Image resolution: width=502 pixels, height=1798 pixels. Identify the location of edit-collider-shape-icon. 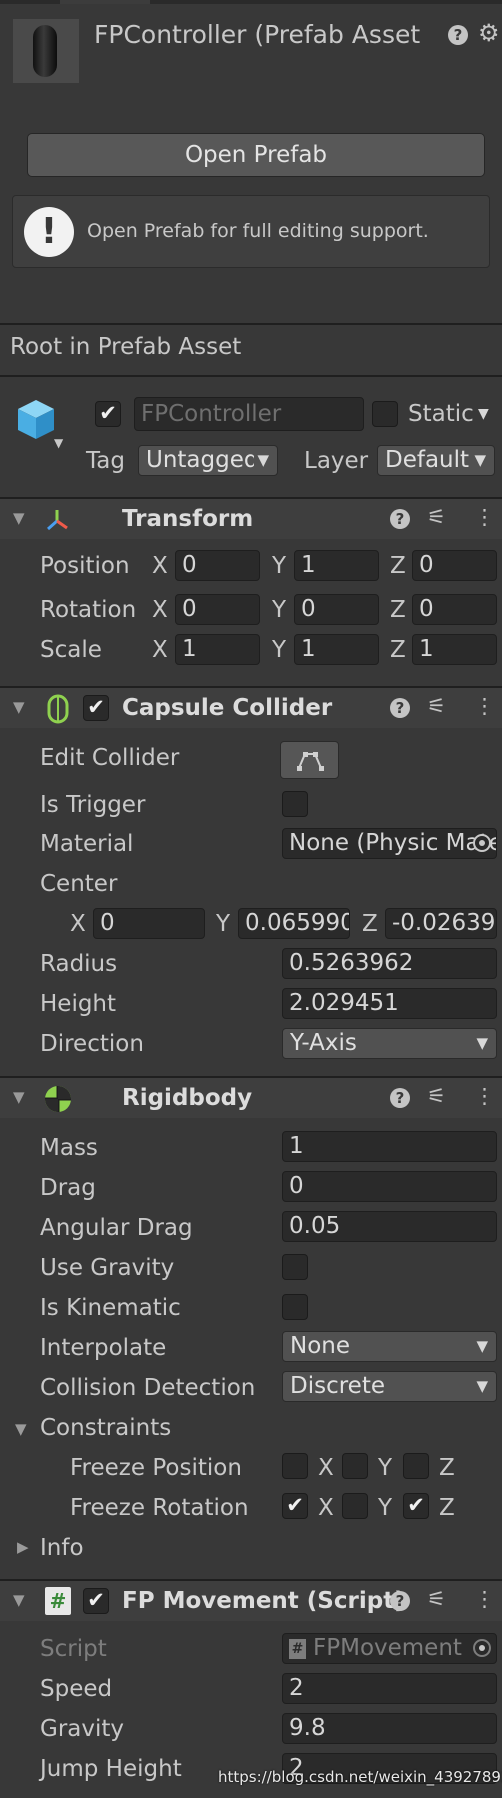
(310, 761).